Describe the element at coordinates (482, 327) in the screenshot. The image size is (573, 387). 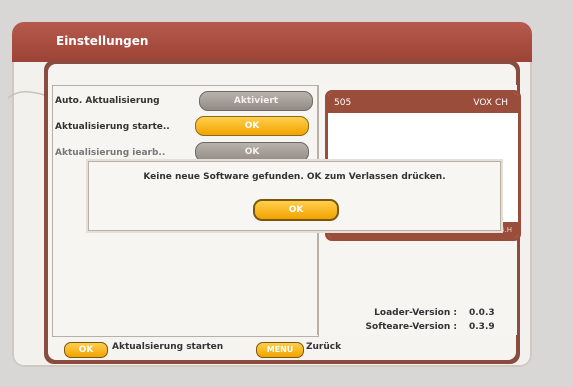
I see `software-version-value: 0.3.9` at that location.